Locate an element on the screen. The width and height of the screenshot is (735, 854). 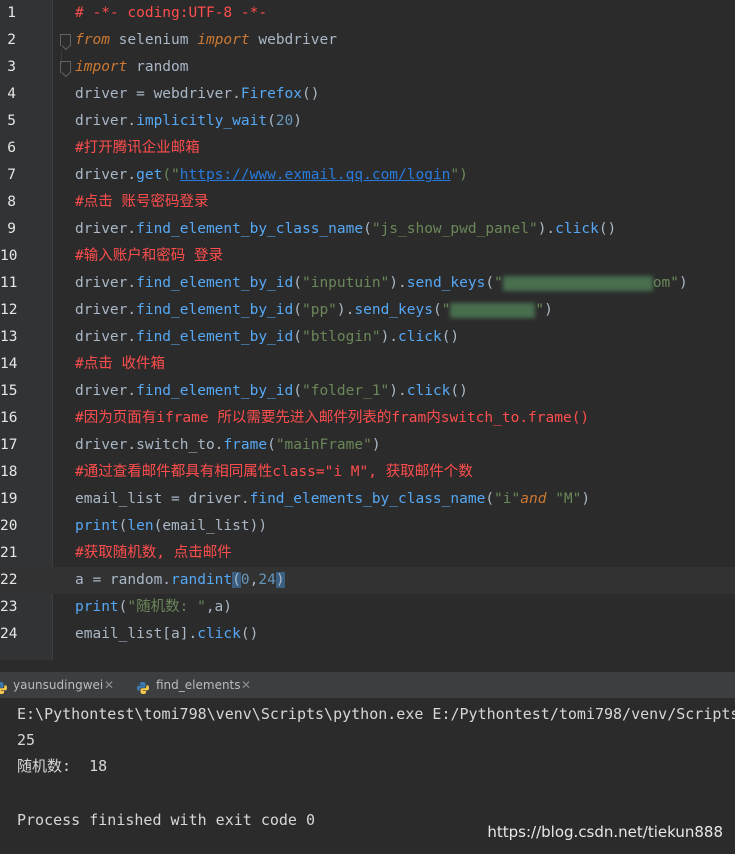
code-text: print("随机数: ",a) is located at coordinates (153, 607).